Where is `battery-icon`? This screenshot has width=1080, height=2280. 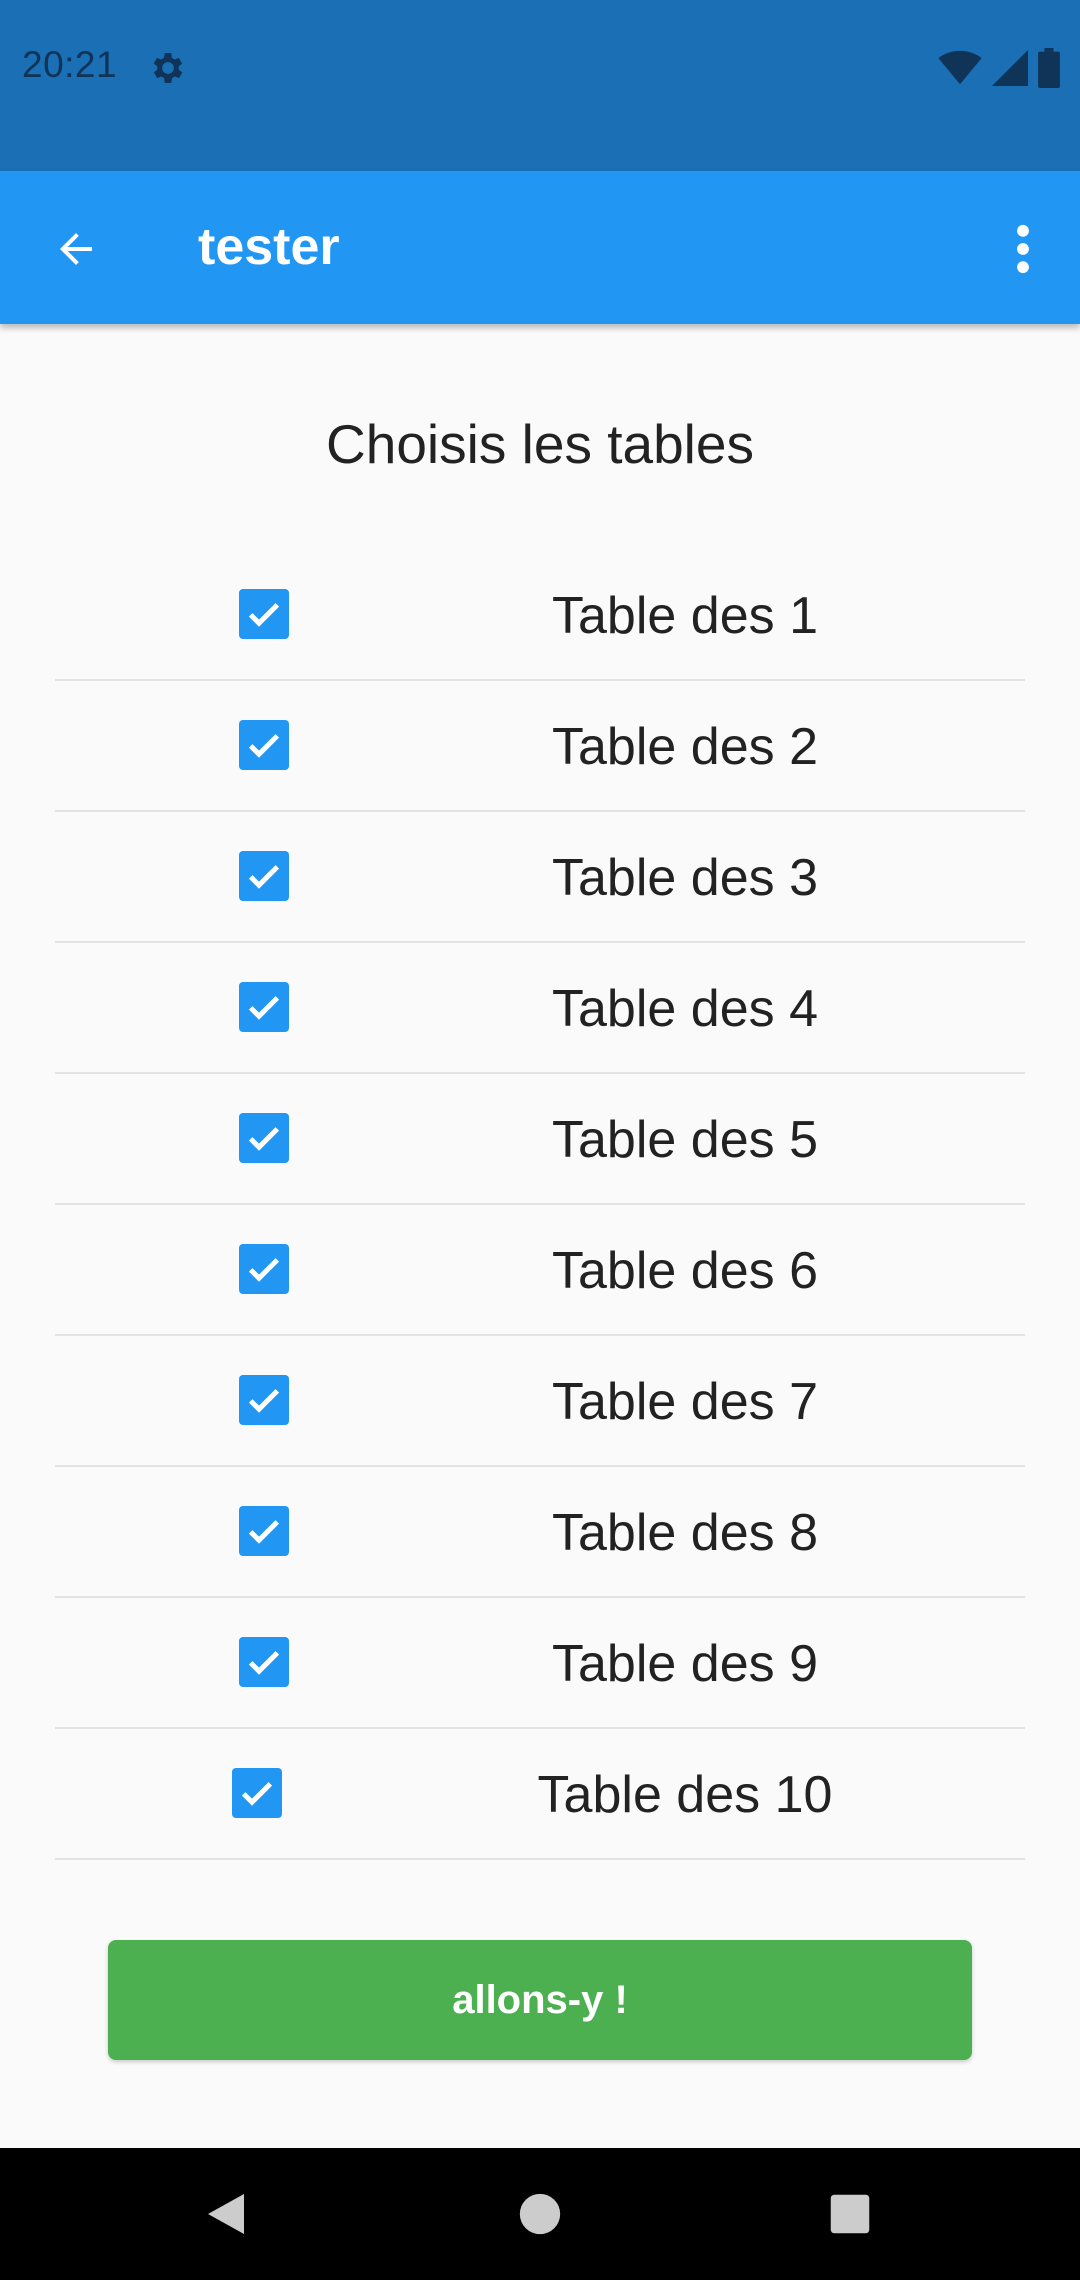
battery-icon is located at coordinates (1049, 68).